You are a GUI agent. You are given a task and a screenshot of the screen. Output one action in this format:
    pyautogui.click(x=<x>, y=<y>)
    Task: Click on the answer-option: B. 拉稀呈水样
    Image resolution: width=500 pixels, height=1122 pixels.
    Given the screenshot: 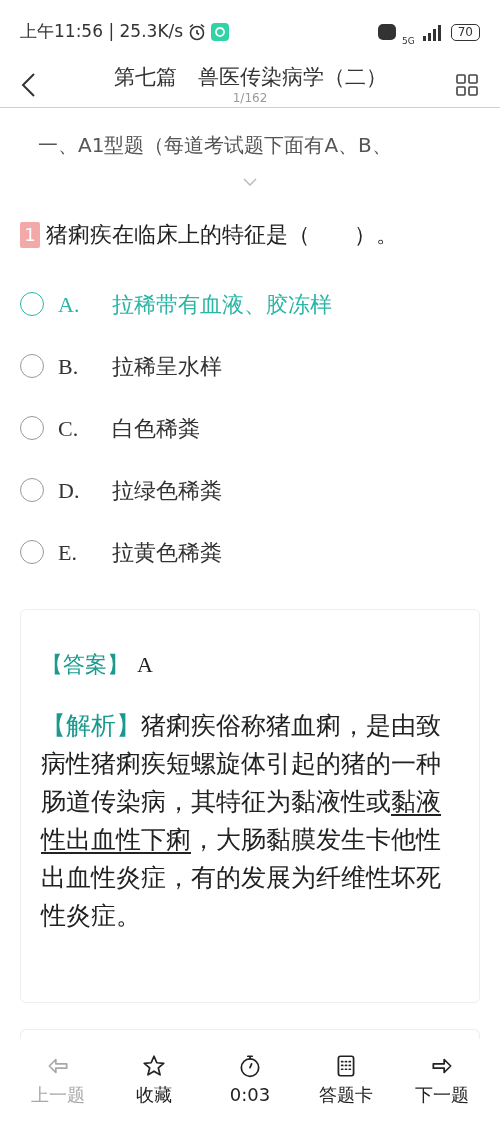 What is the action you would take?
    pyautogui.click(x=250, y=366)
    